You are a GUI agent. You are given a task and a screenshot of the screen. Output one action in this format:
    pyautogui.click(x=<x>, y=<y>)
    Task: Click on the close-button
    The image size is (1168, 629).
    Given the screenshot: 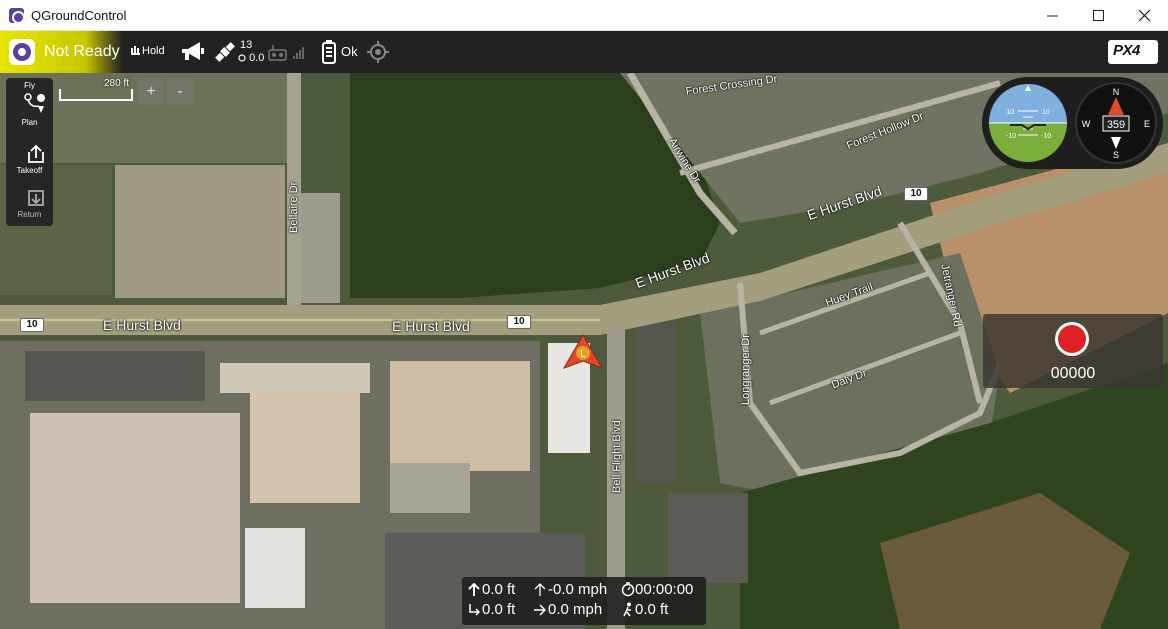 What is the action you would take?
    pyautogui.click(x=1145, y=15)
    